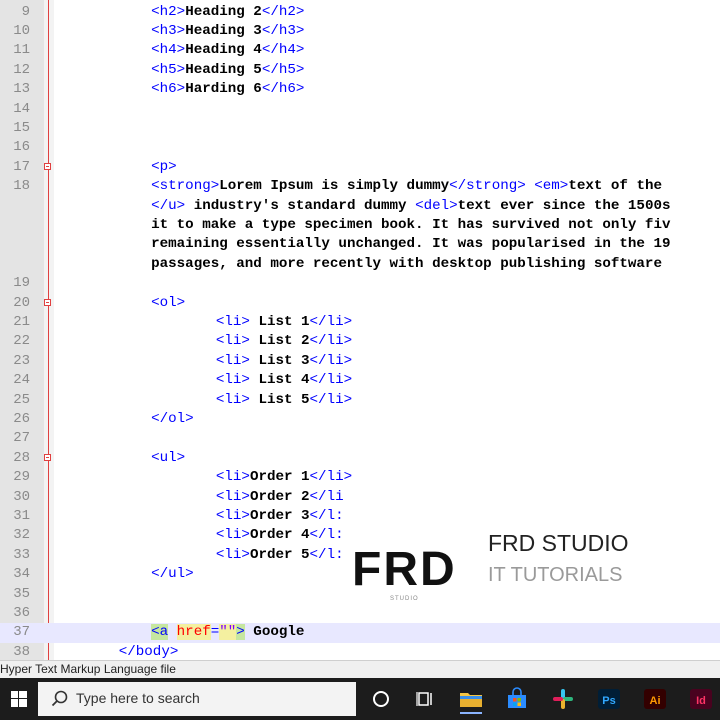 This screenshot has height=725, width=720. I want to click on code-line: 21 <li> List 1</li>, so click(360, 322).